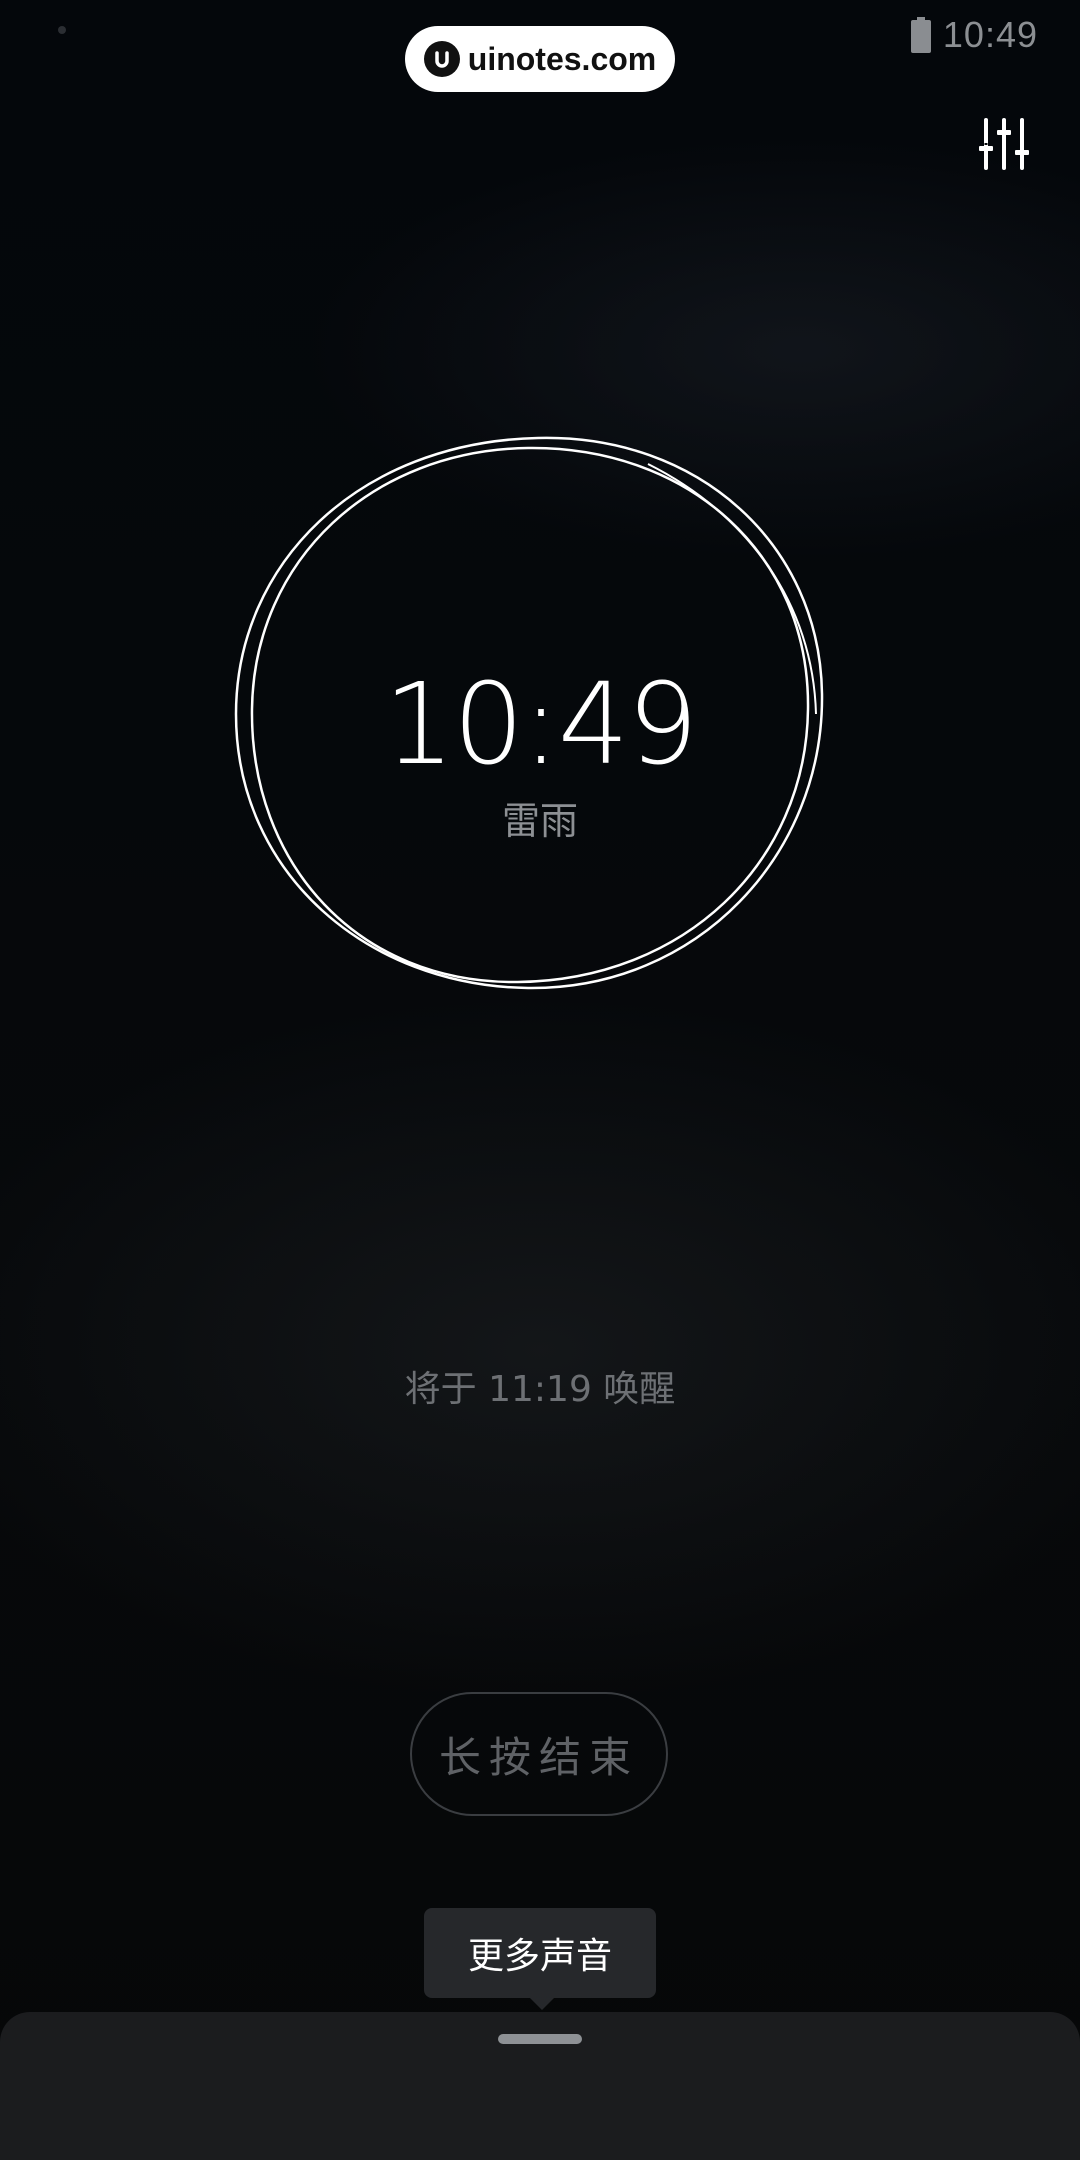  I want to click on watermark-text: uinotes.com, so click(562, 58).